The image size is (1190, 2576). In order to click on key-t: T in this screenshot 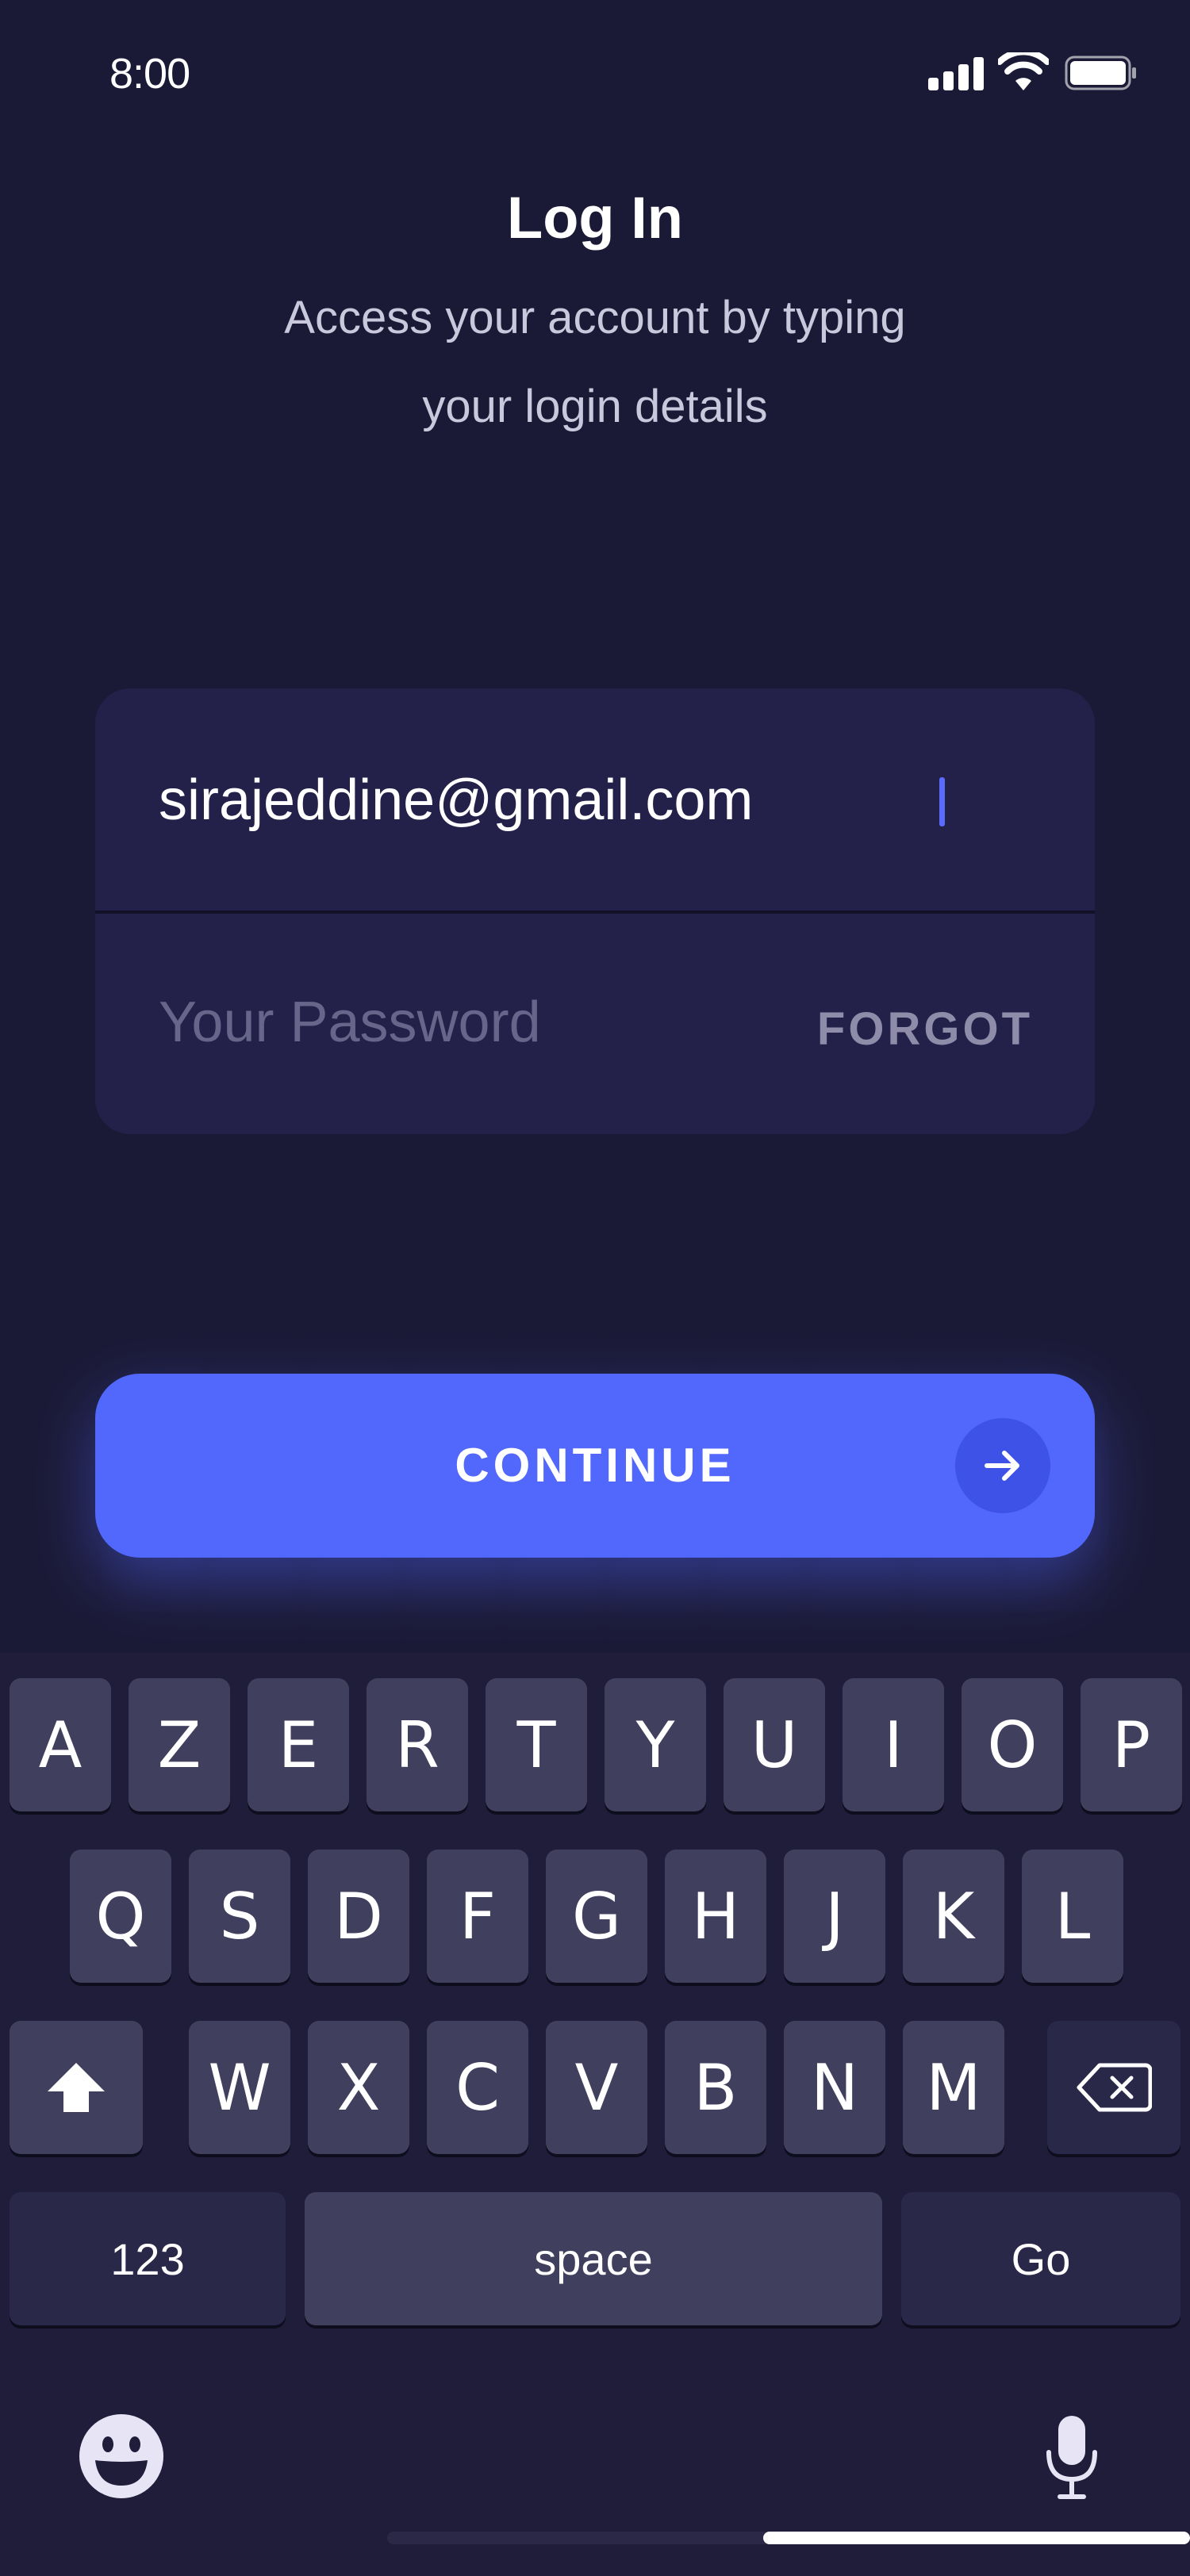, I will do `click(536, 1744)`.